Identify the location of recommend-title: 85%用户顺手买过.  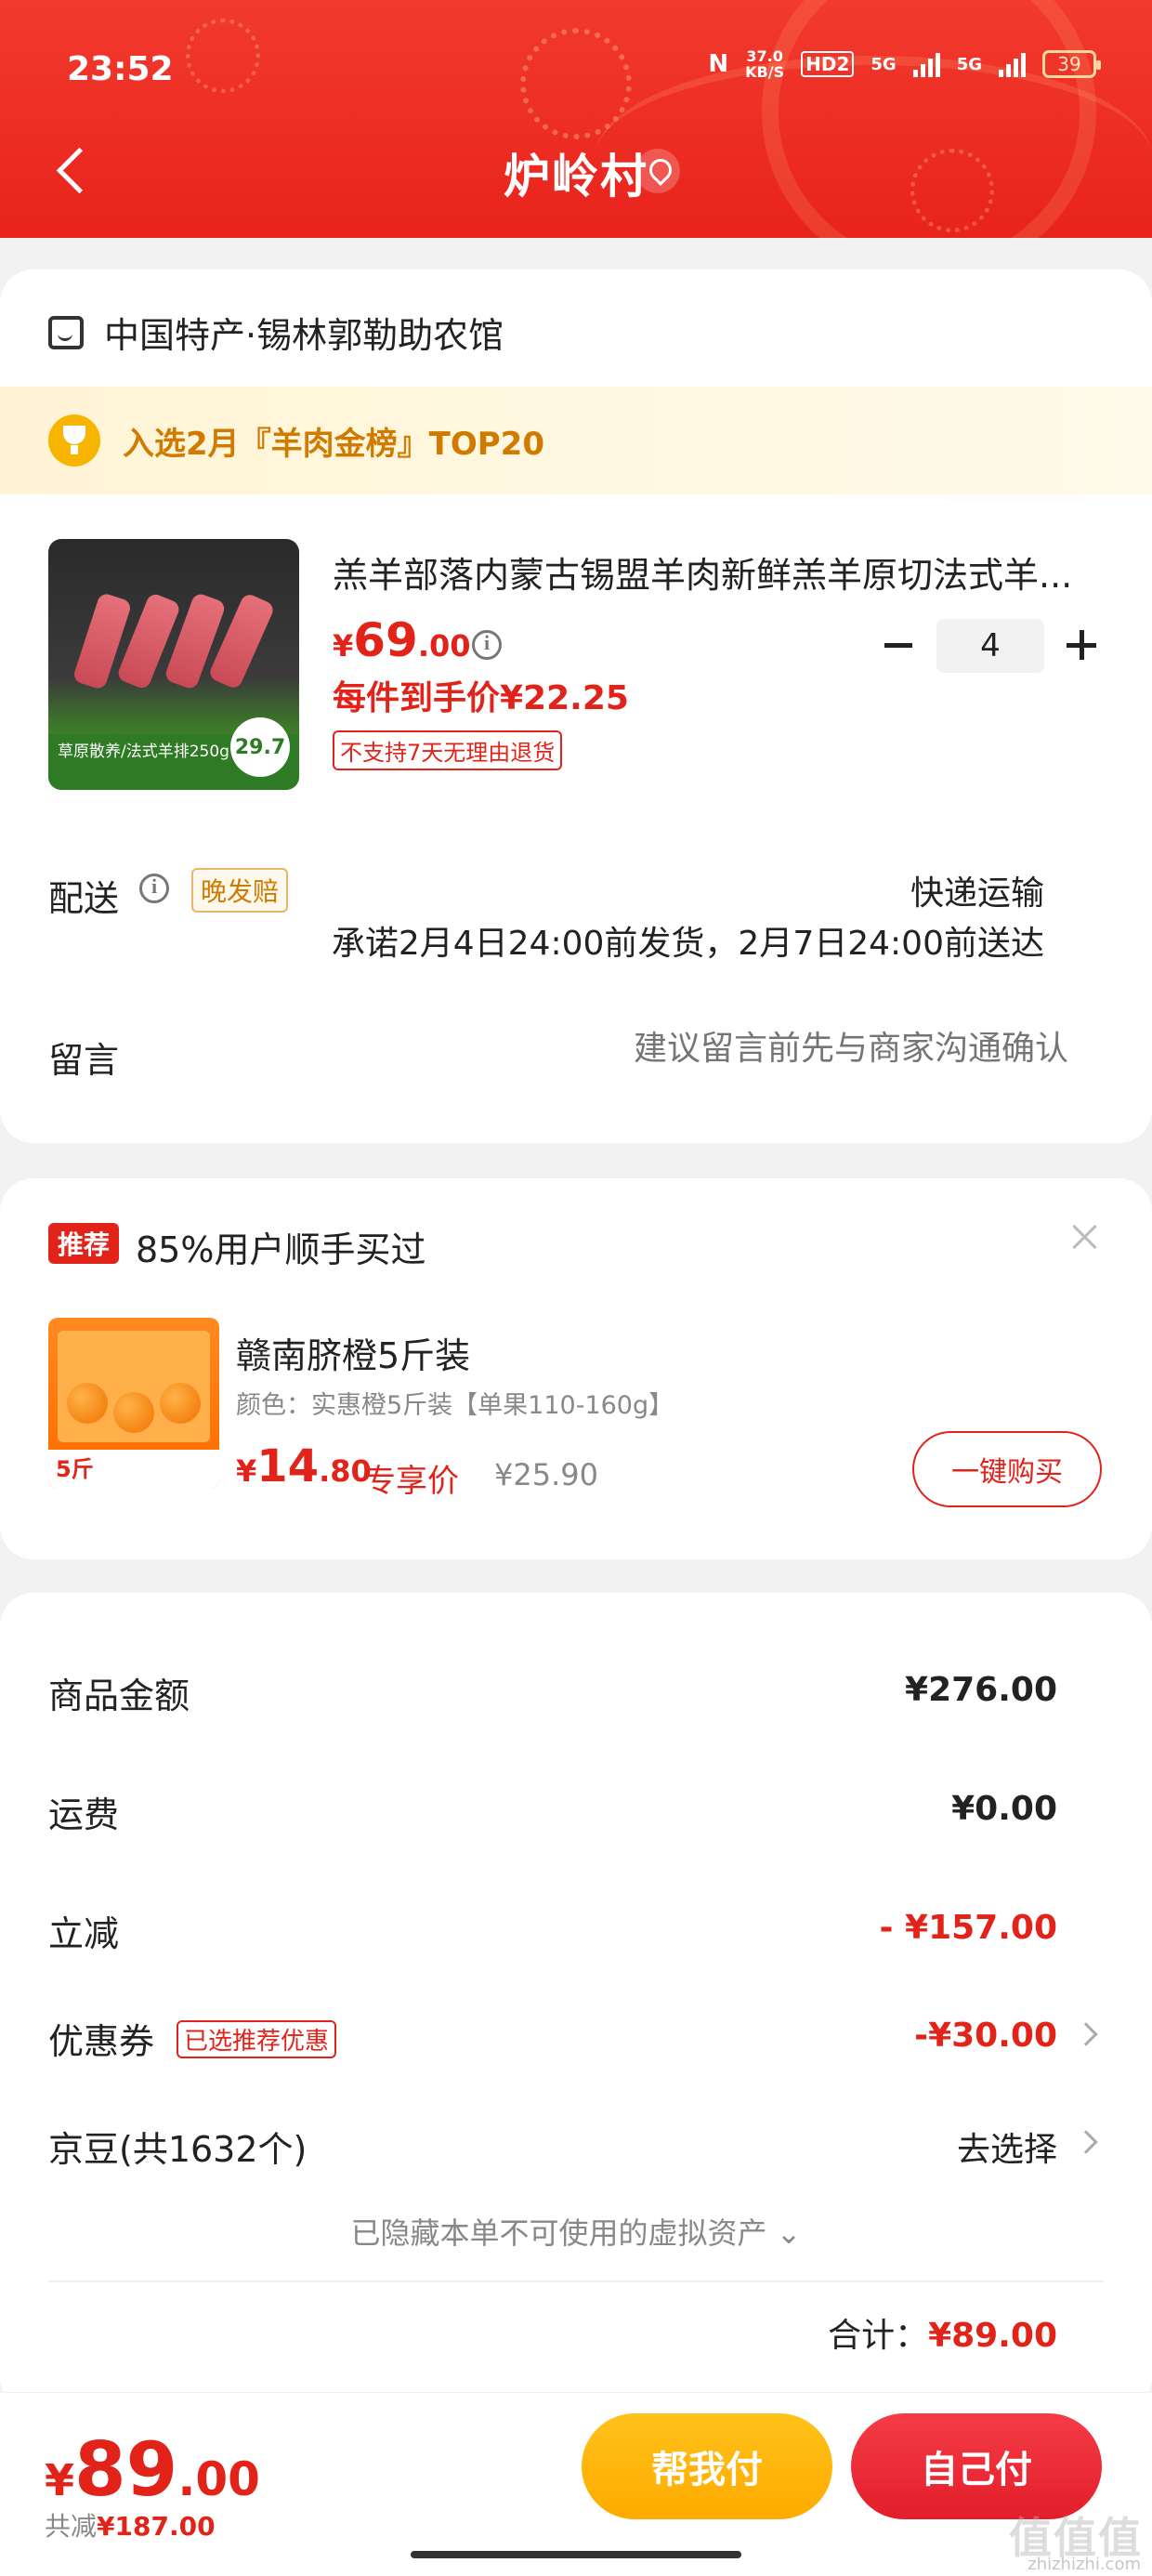
(281, 1249).